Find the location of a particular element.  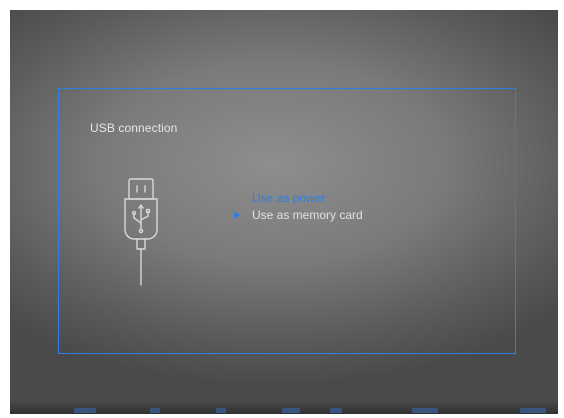

menu-item-label: Use as power is located at coordinates (289, 198).